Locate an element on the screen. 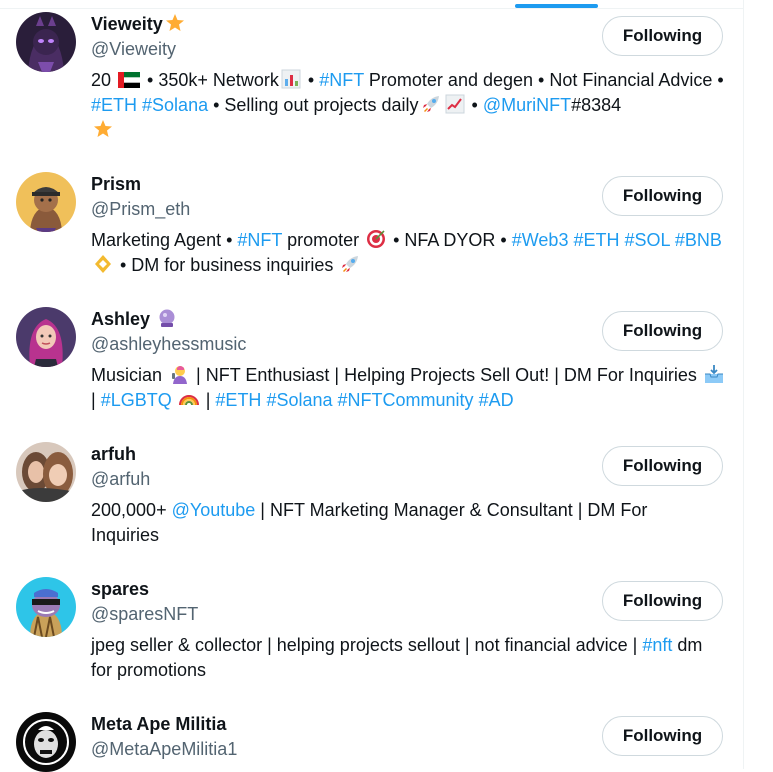 The image size is (773, 772). user-name: Meta Ape Militia is located at coordinates (158, 724).